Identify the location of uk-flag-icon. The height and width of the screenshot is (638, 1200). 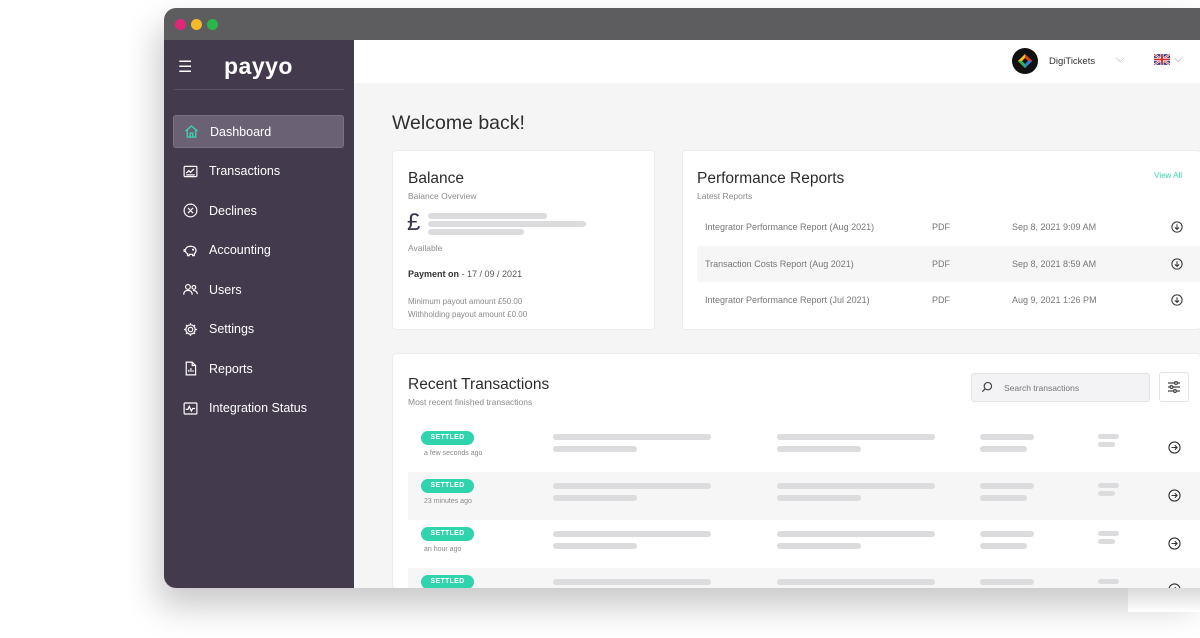
(1162, 59).